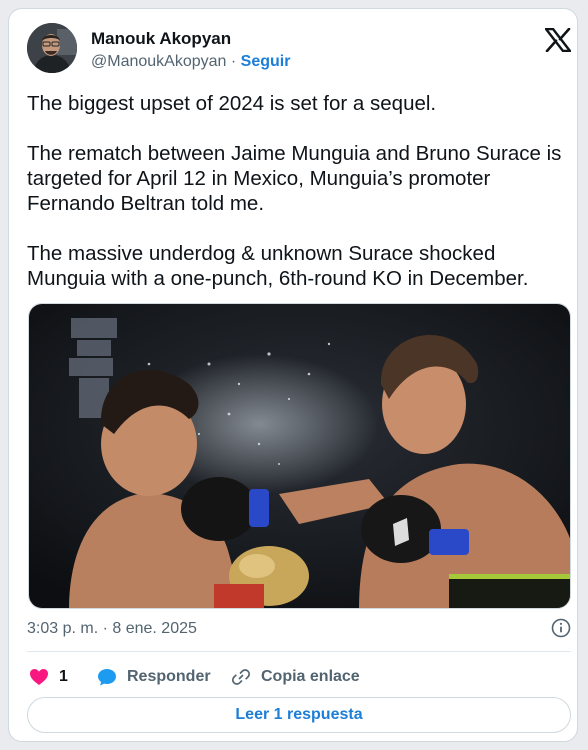 The width and height of the screenshot is (588, 750). What do you see at coordinates (52, 48) in the screenshot?
I see `avatar` at bounding box center [52, 48].